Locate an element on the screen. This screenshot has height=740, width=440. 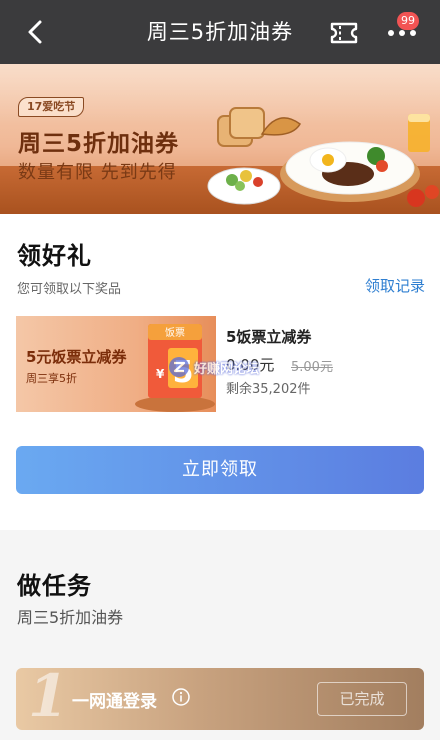
gift-description: 您可领取以下奖品 is located at coordinates (69, 289).